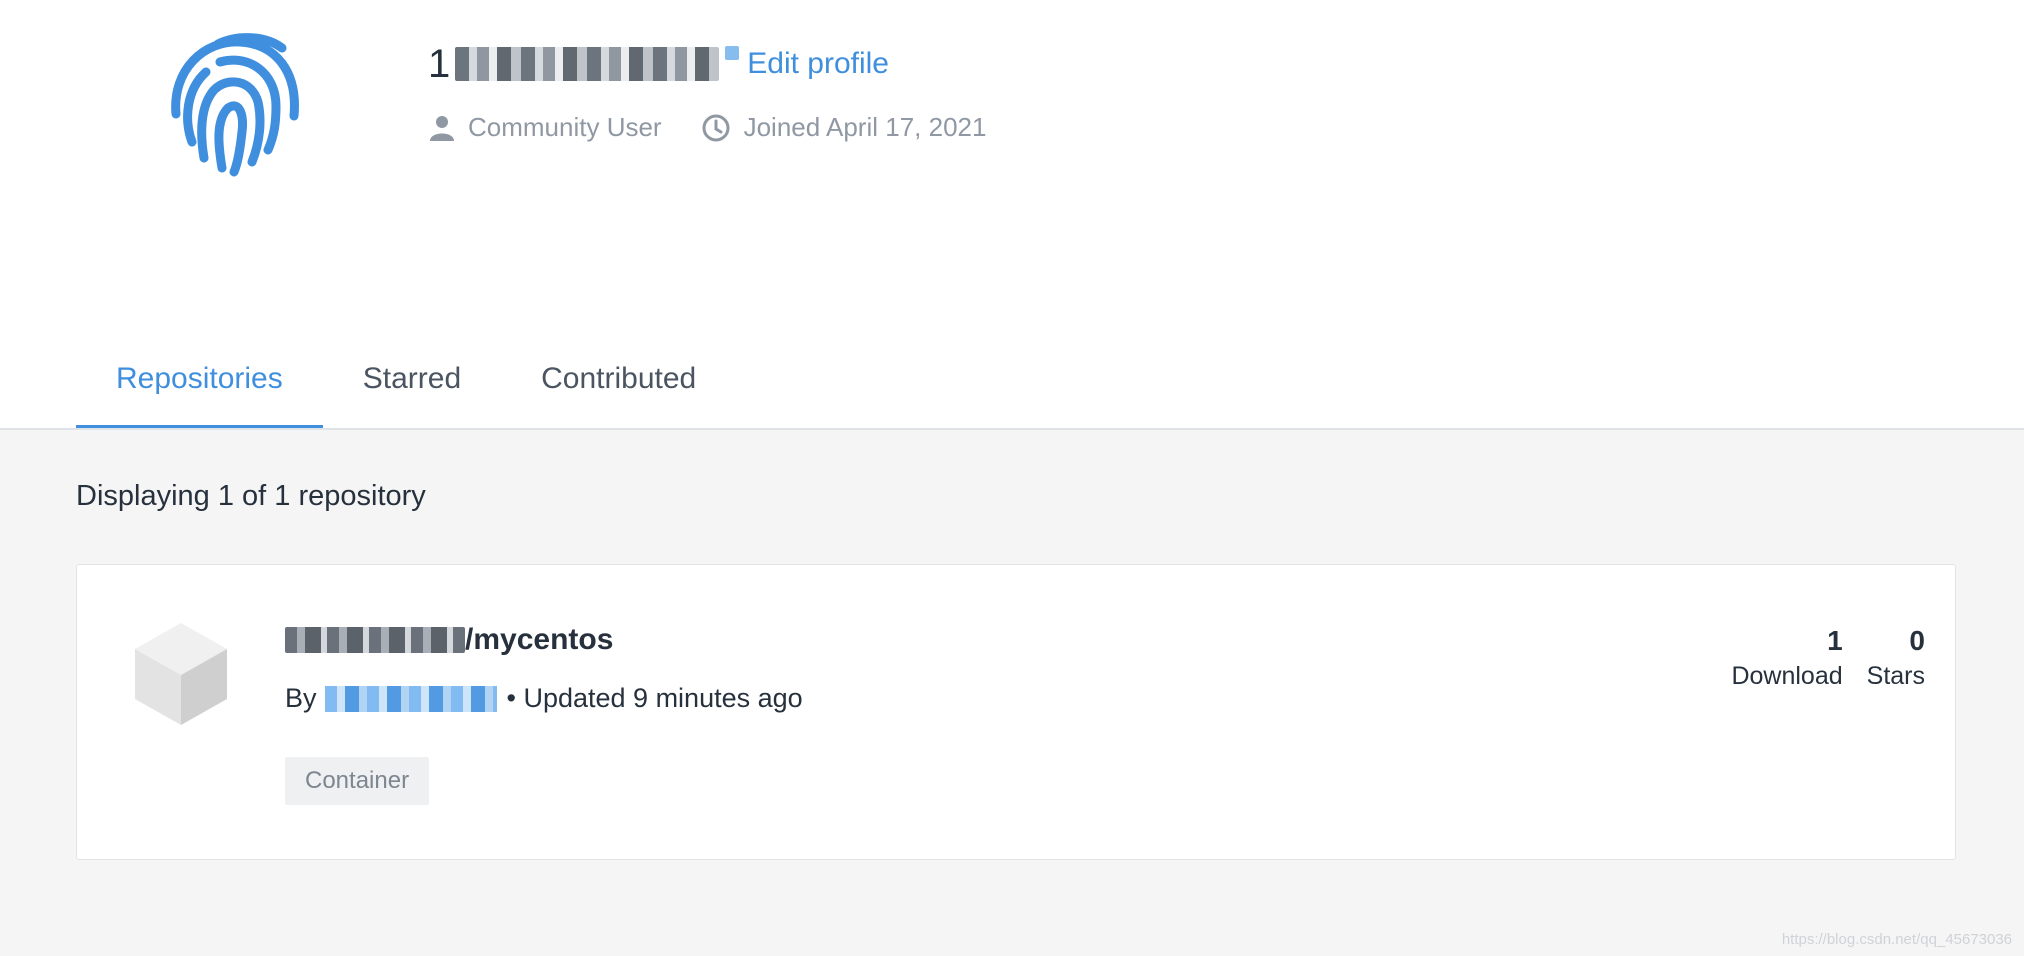 The height and width of the screenshot is (956, 2024). I want to click on clock-icon, so click(716, 127).